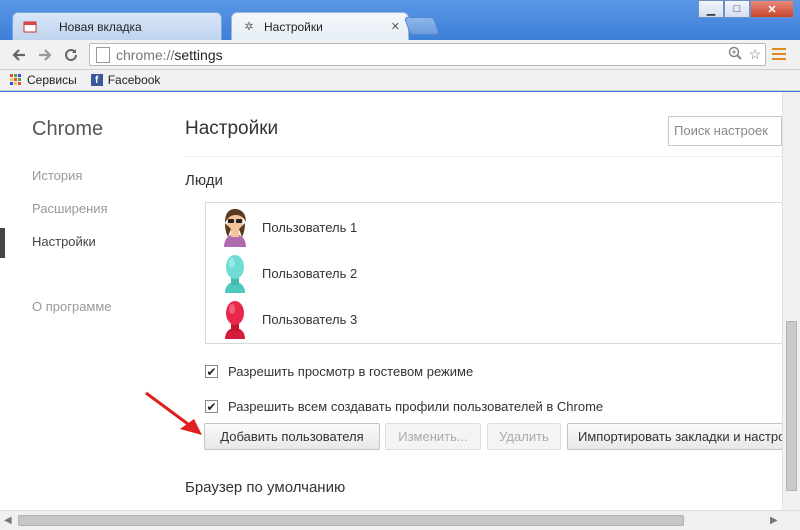  I want to click on user-avatar-red-icon, so click(235, 320).